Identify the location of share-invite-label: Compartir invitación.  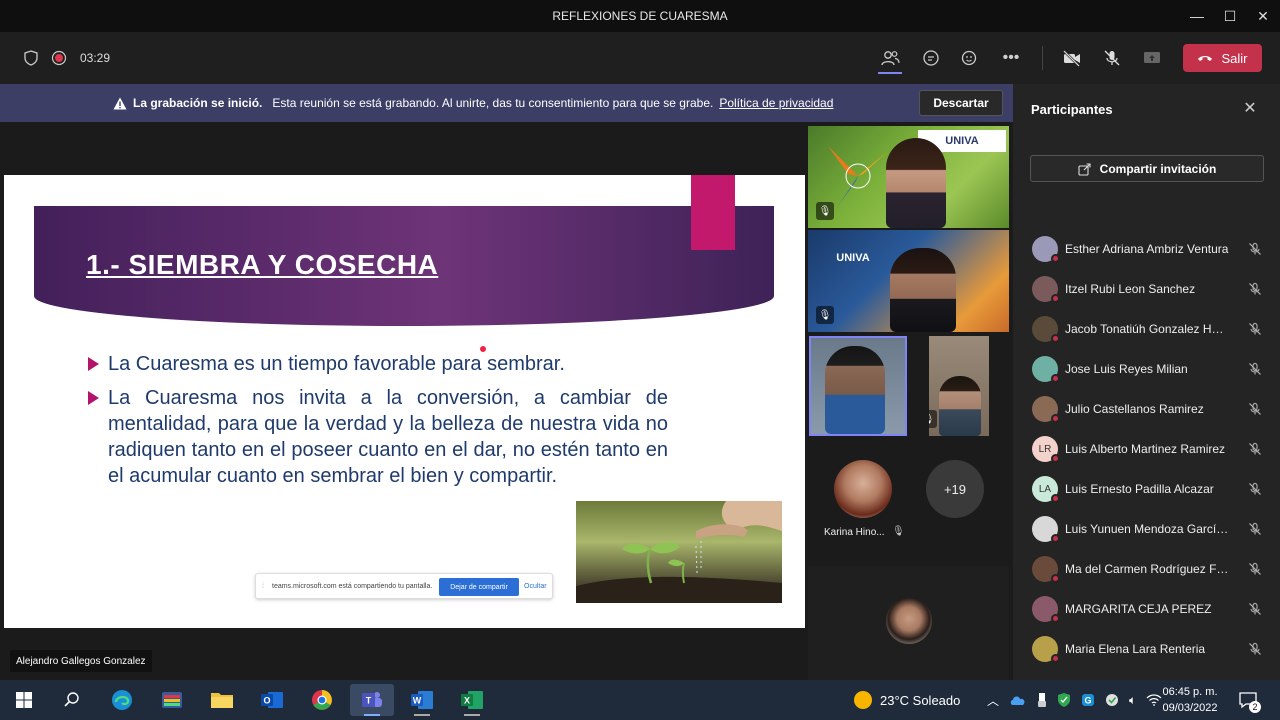
(1158, 168).